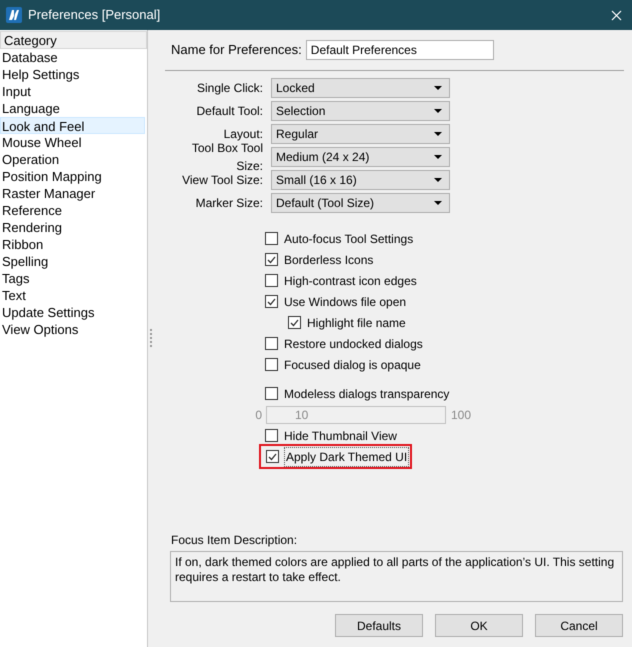 This screenshot has width=632, height=647. I want to click on category-item: Spelling, so click(73, 261).